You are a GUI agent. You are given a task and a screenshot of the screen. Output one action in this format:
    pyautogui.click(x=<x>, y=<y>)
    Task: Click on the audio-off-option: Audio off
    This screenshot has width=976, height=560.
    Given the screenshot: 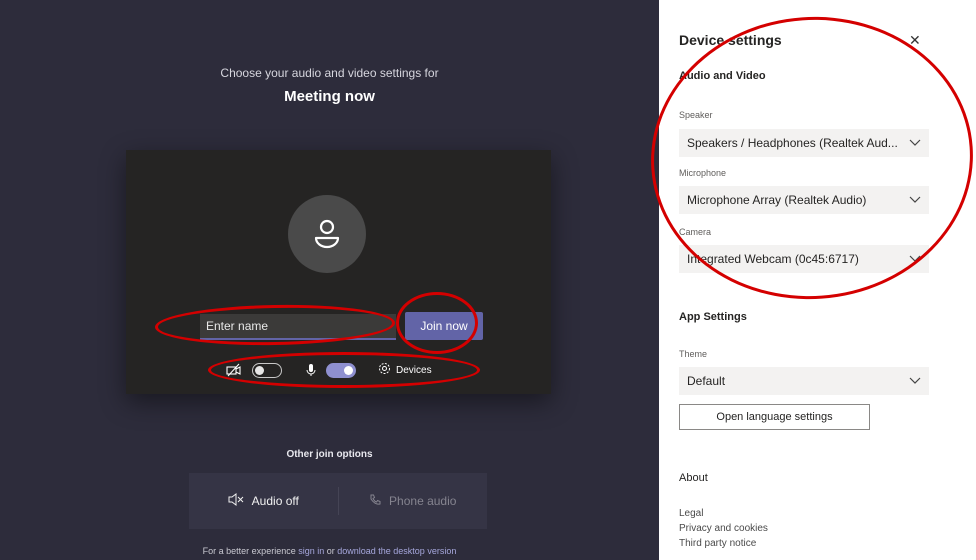 What is the action you would take?
    pyautogui.click(x=263, y=501)
    